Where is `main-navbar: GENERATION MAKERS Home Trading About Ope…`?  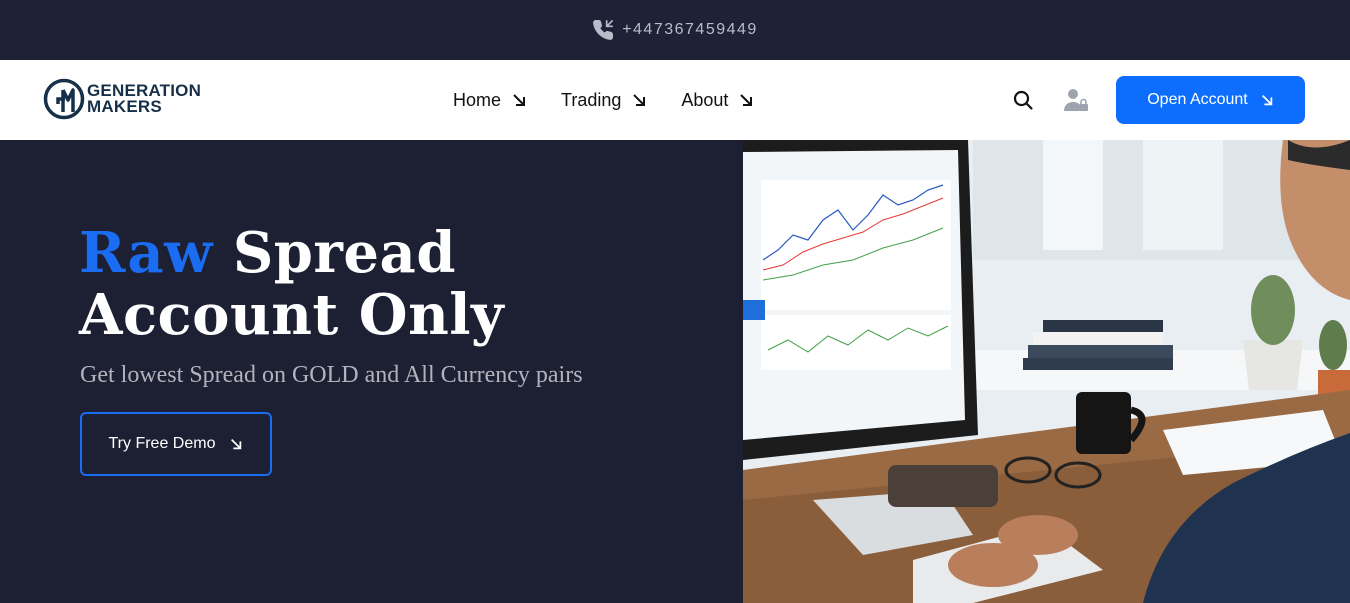
main-navbar: GENERATION MAKERS Home Trading About Ope… is located at coordinates (675, 100).